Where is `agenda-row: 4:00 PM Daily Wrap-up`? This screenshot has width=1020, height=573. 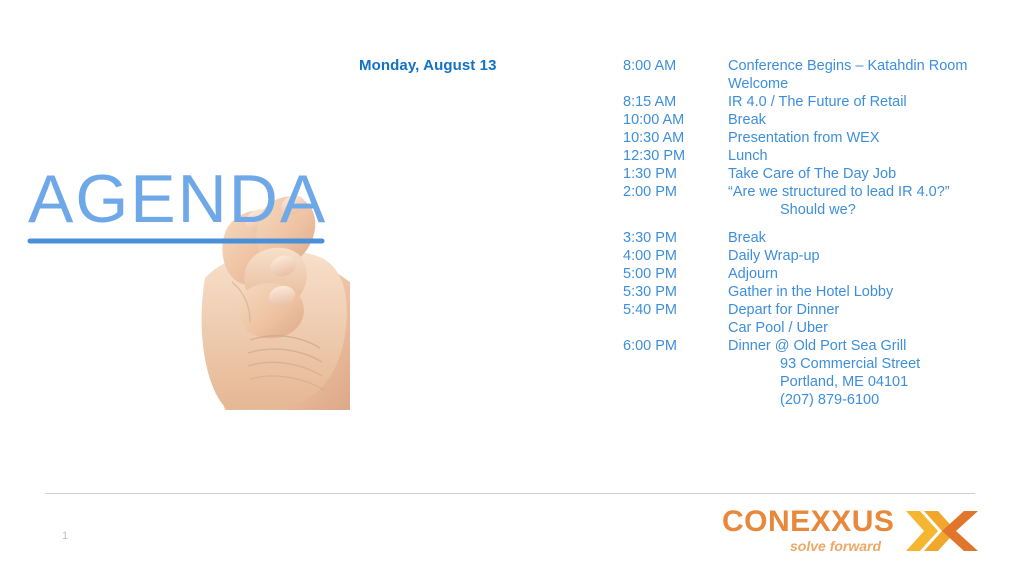 agenda-row: 4:00 PM Daily Wrap-up is located at coordinates (815, 256).